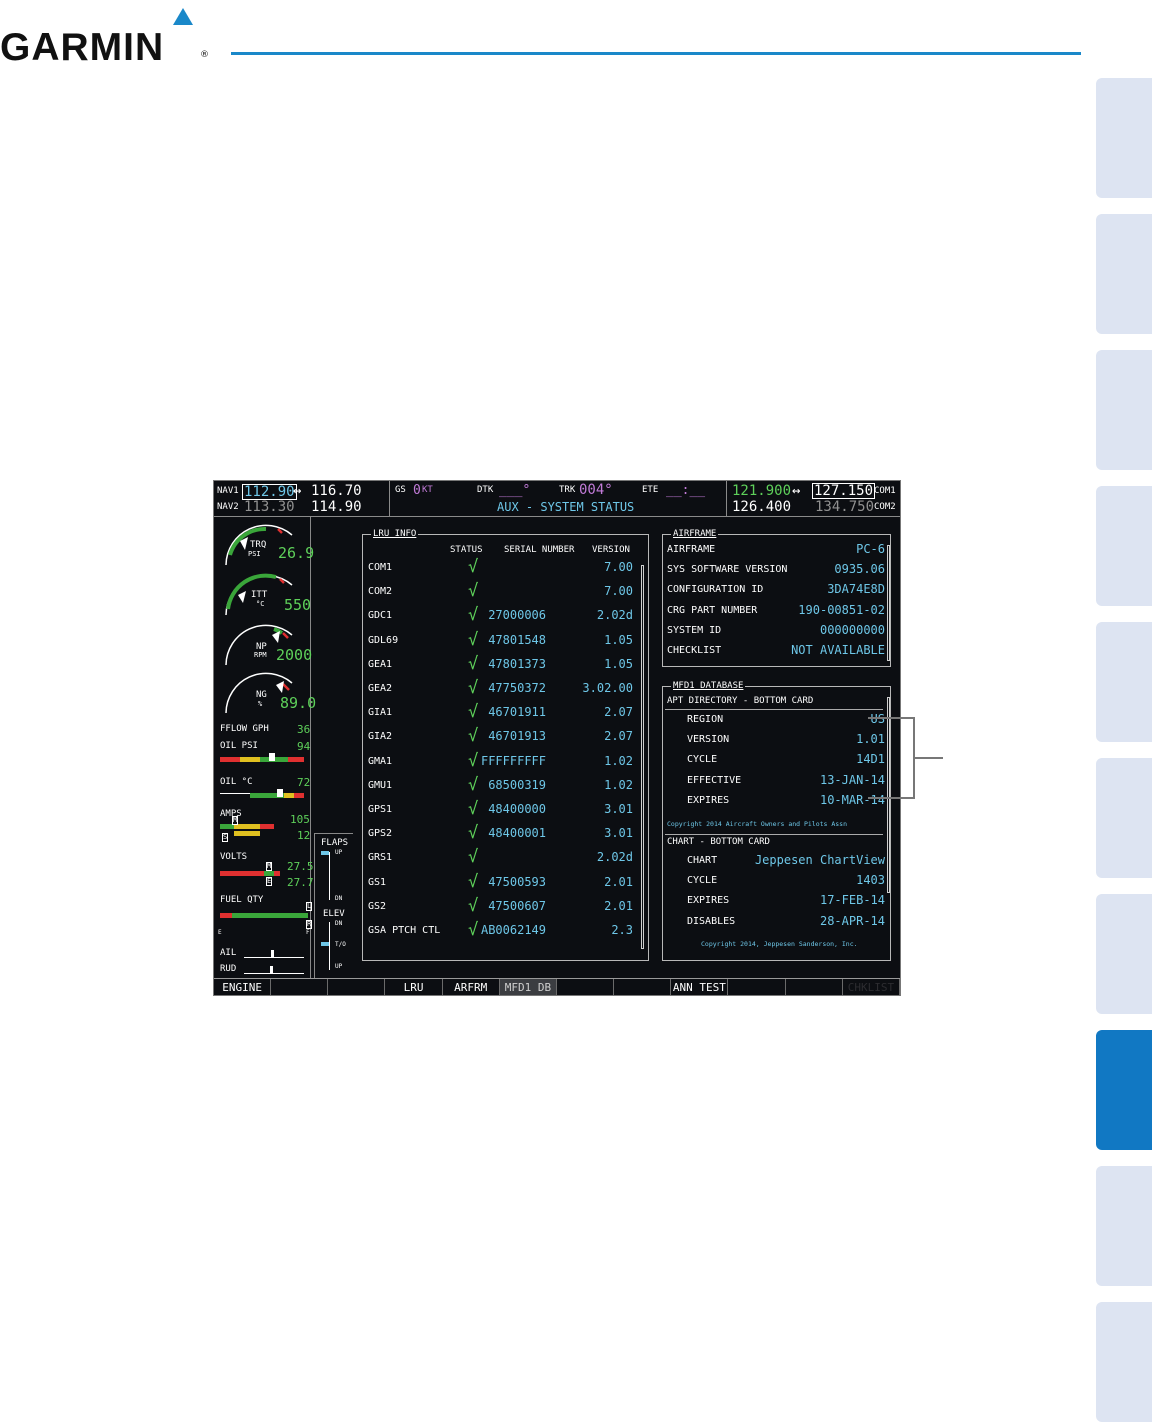  I want to click on oil-psi-label: OIL PSI, so click(239, 746).